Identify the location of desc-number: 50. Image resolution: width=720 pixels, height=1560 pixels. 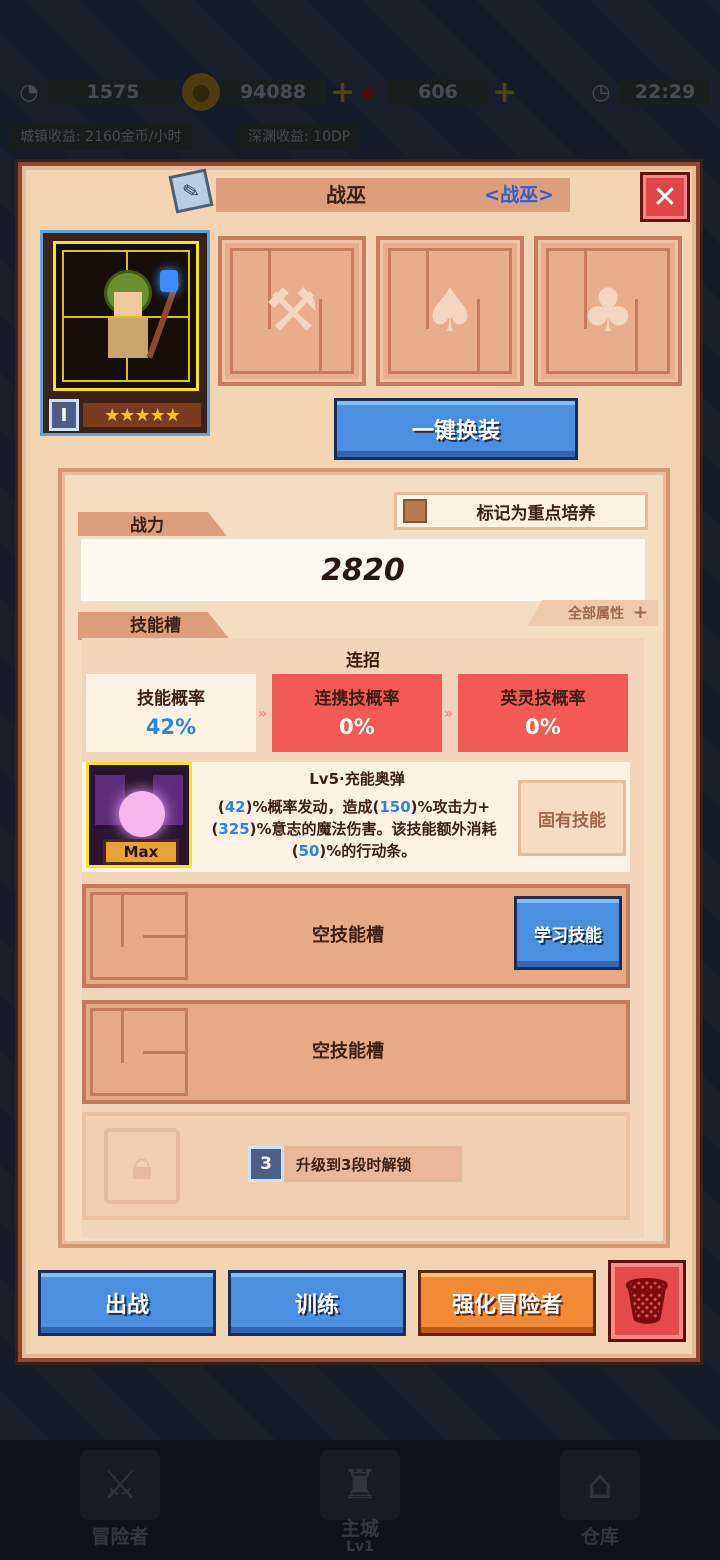
(309, 851).